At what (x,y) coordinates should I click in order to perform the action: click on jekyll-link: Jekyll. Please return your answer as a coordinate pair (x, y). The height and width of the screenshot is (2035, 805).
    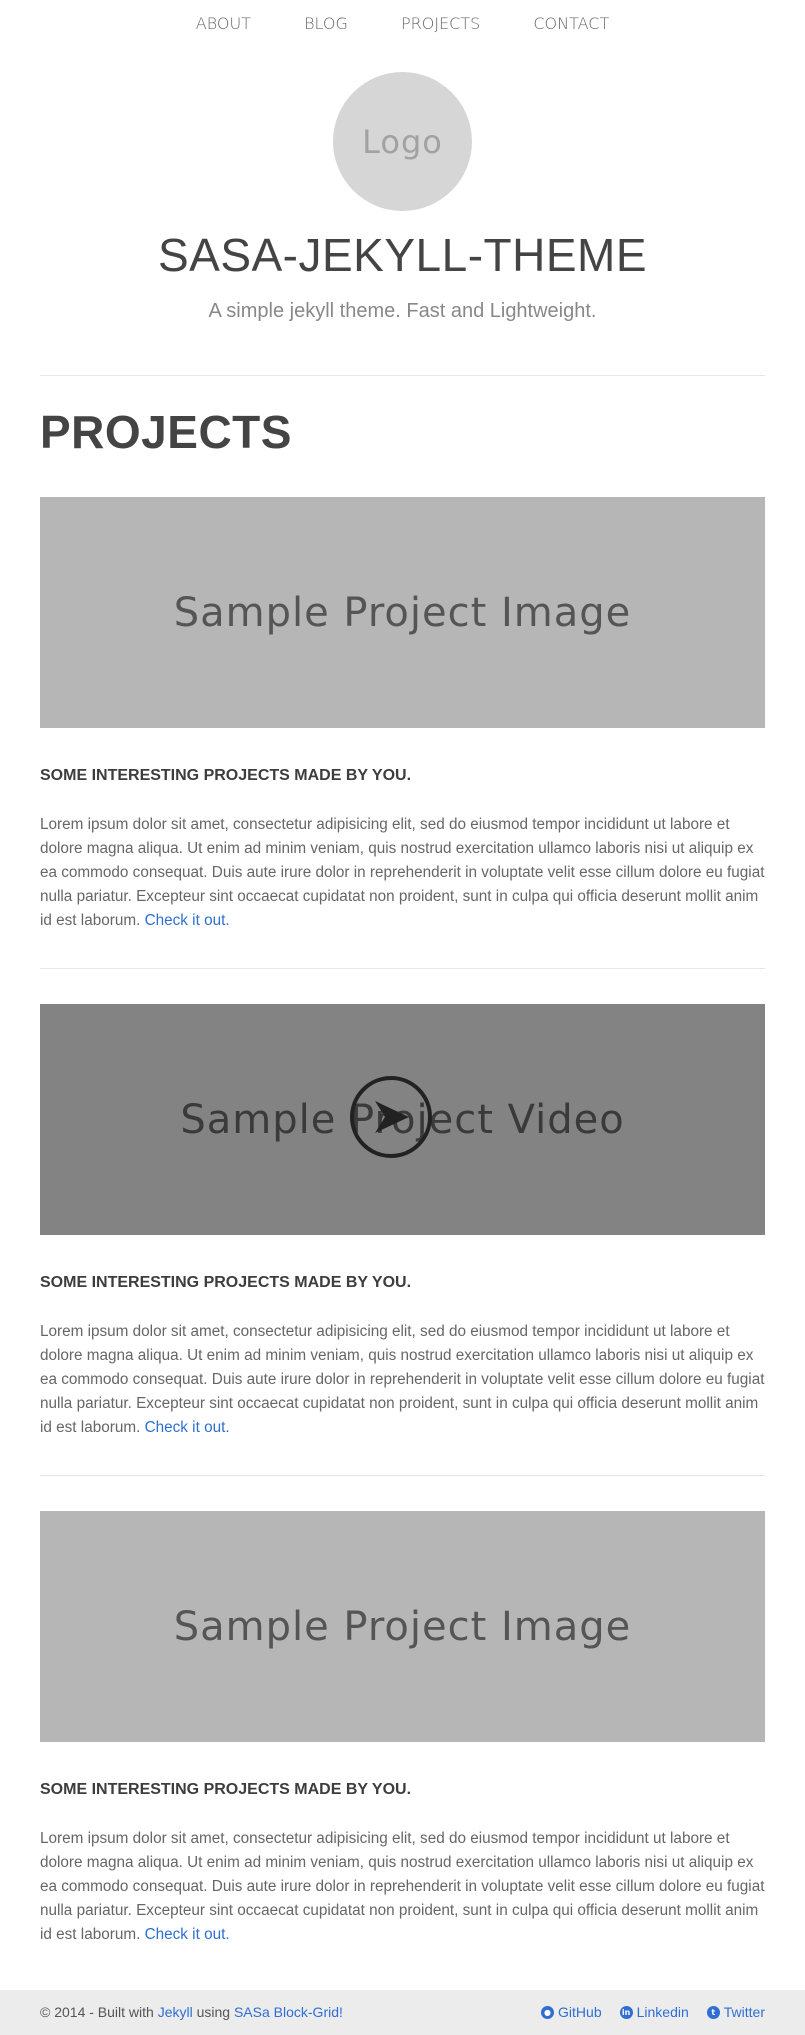
    Looking at the image, I should click on (175, 2012).